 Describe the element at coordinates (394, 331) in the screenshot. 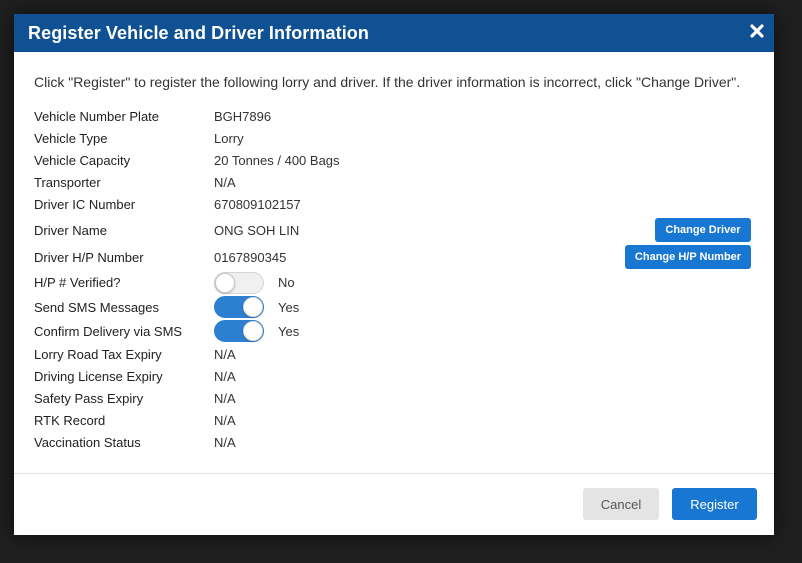

I see `row-confirm-sms: Confirm Delivery via SMS Yes` at that location.